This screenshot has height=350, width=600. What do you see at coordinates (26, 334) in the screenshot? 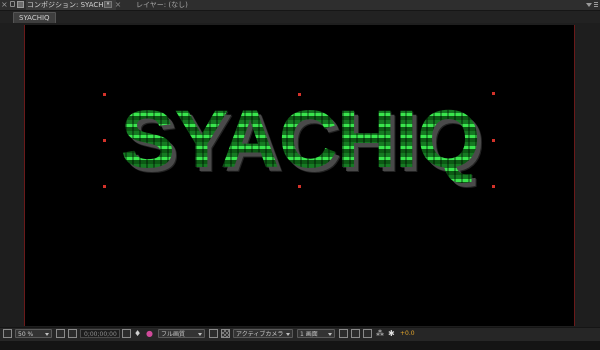
I see `magnification-value: 50 %` at bounding box center [26, 334].